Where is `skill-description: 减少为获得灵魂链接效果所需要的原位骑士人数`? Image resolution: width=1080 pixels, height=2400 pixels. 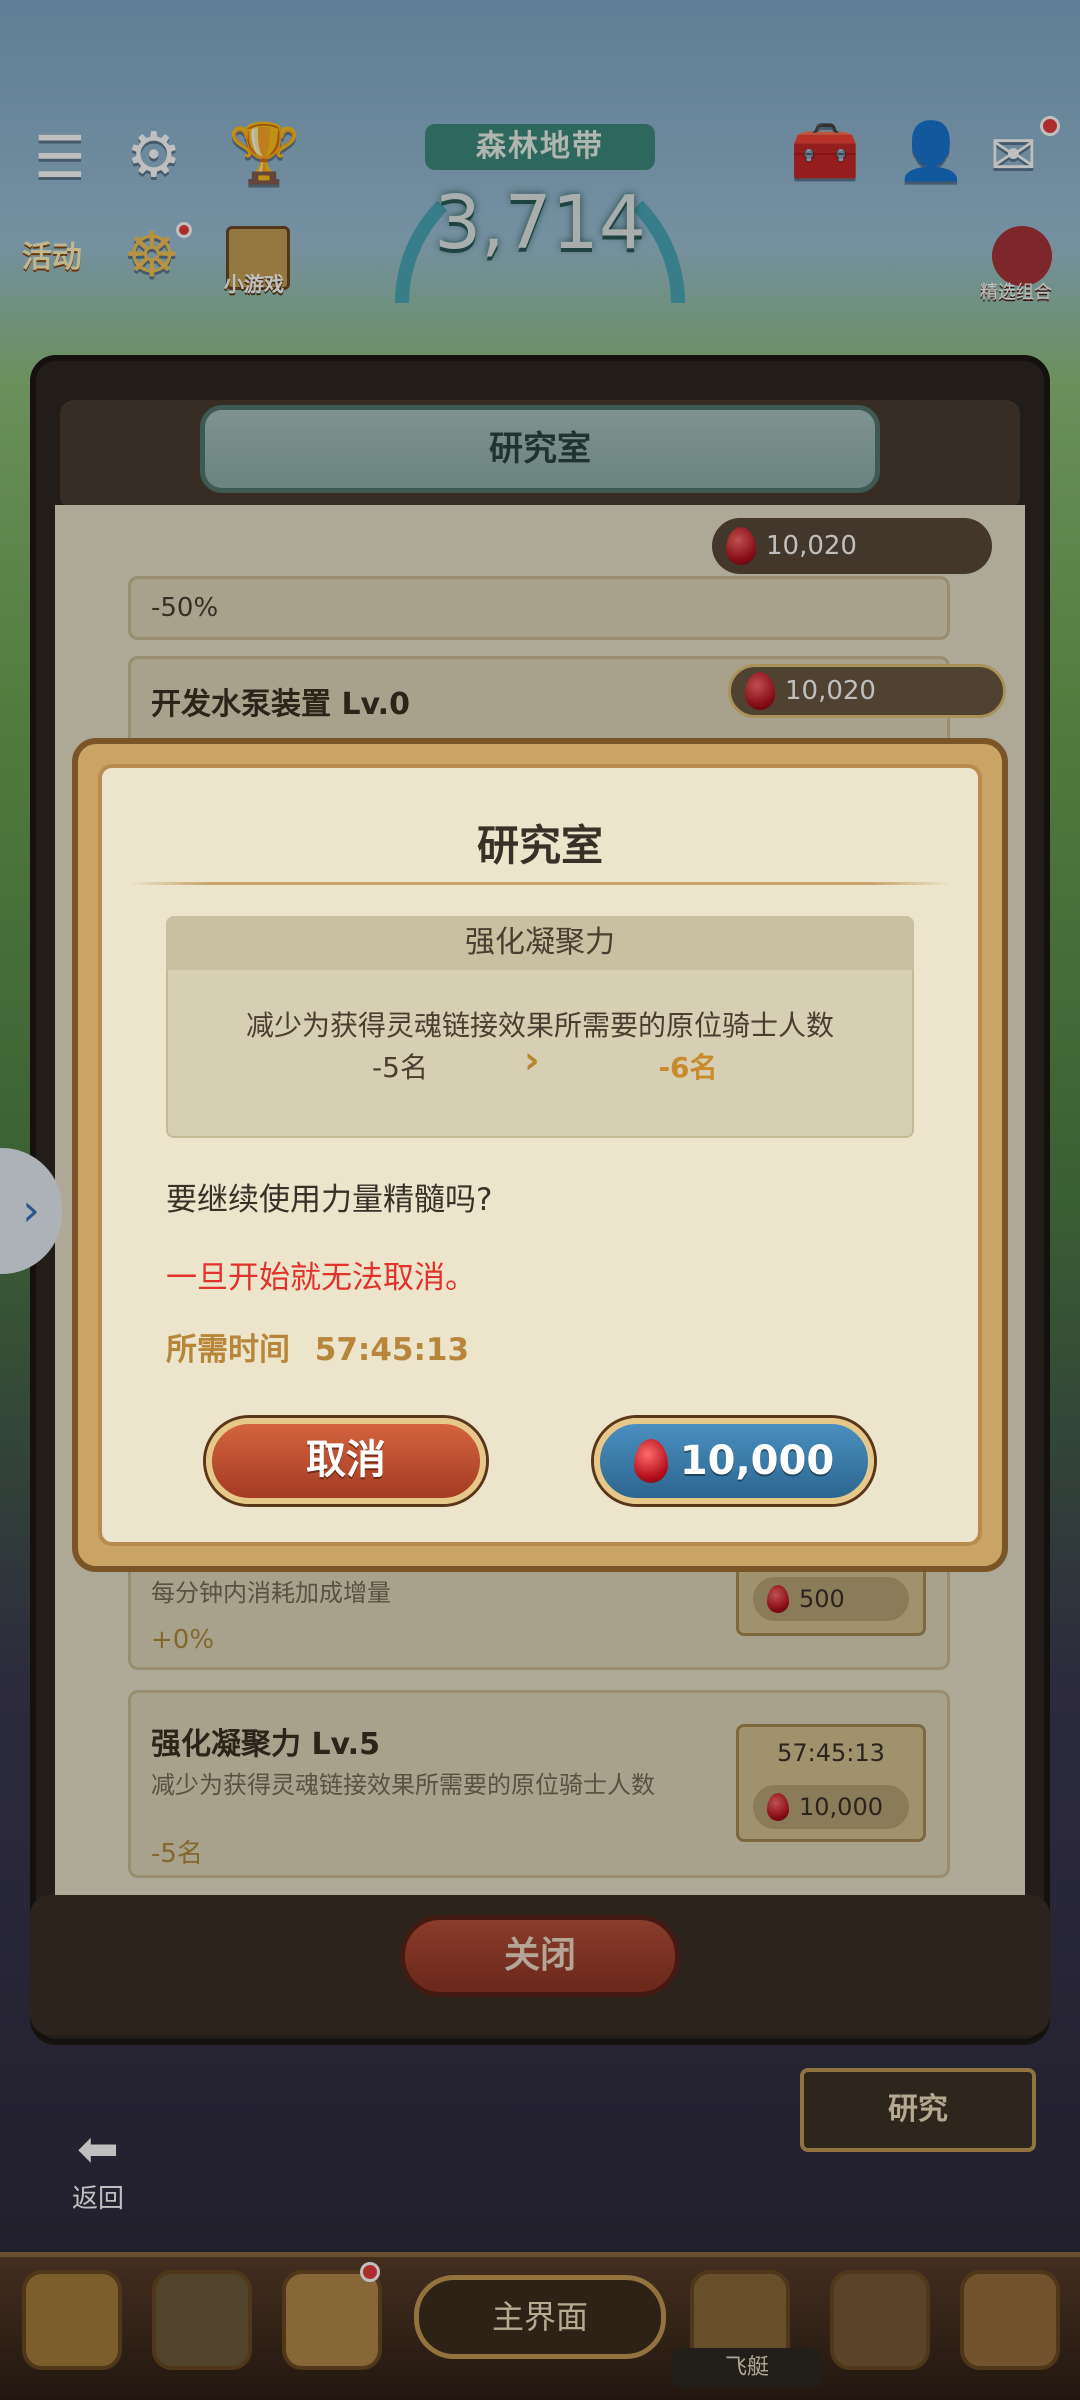
skill-description: 减少为获得灵魂链接效果所需要的原位骑士人数 is located at coordinates (539, 1025).